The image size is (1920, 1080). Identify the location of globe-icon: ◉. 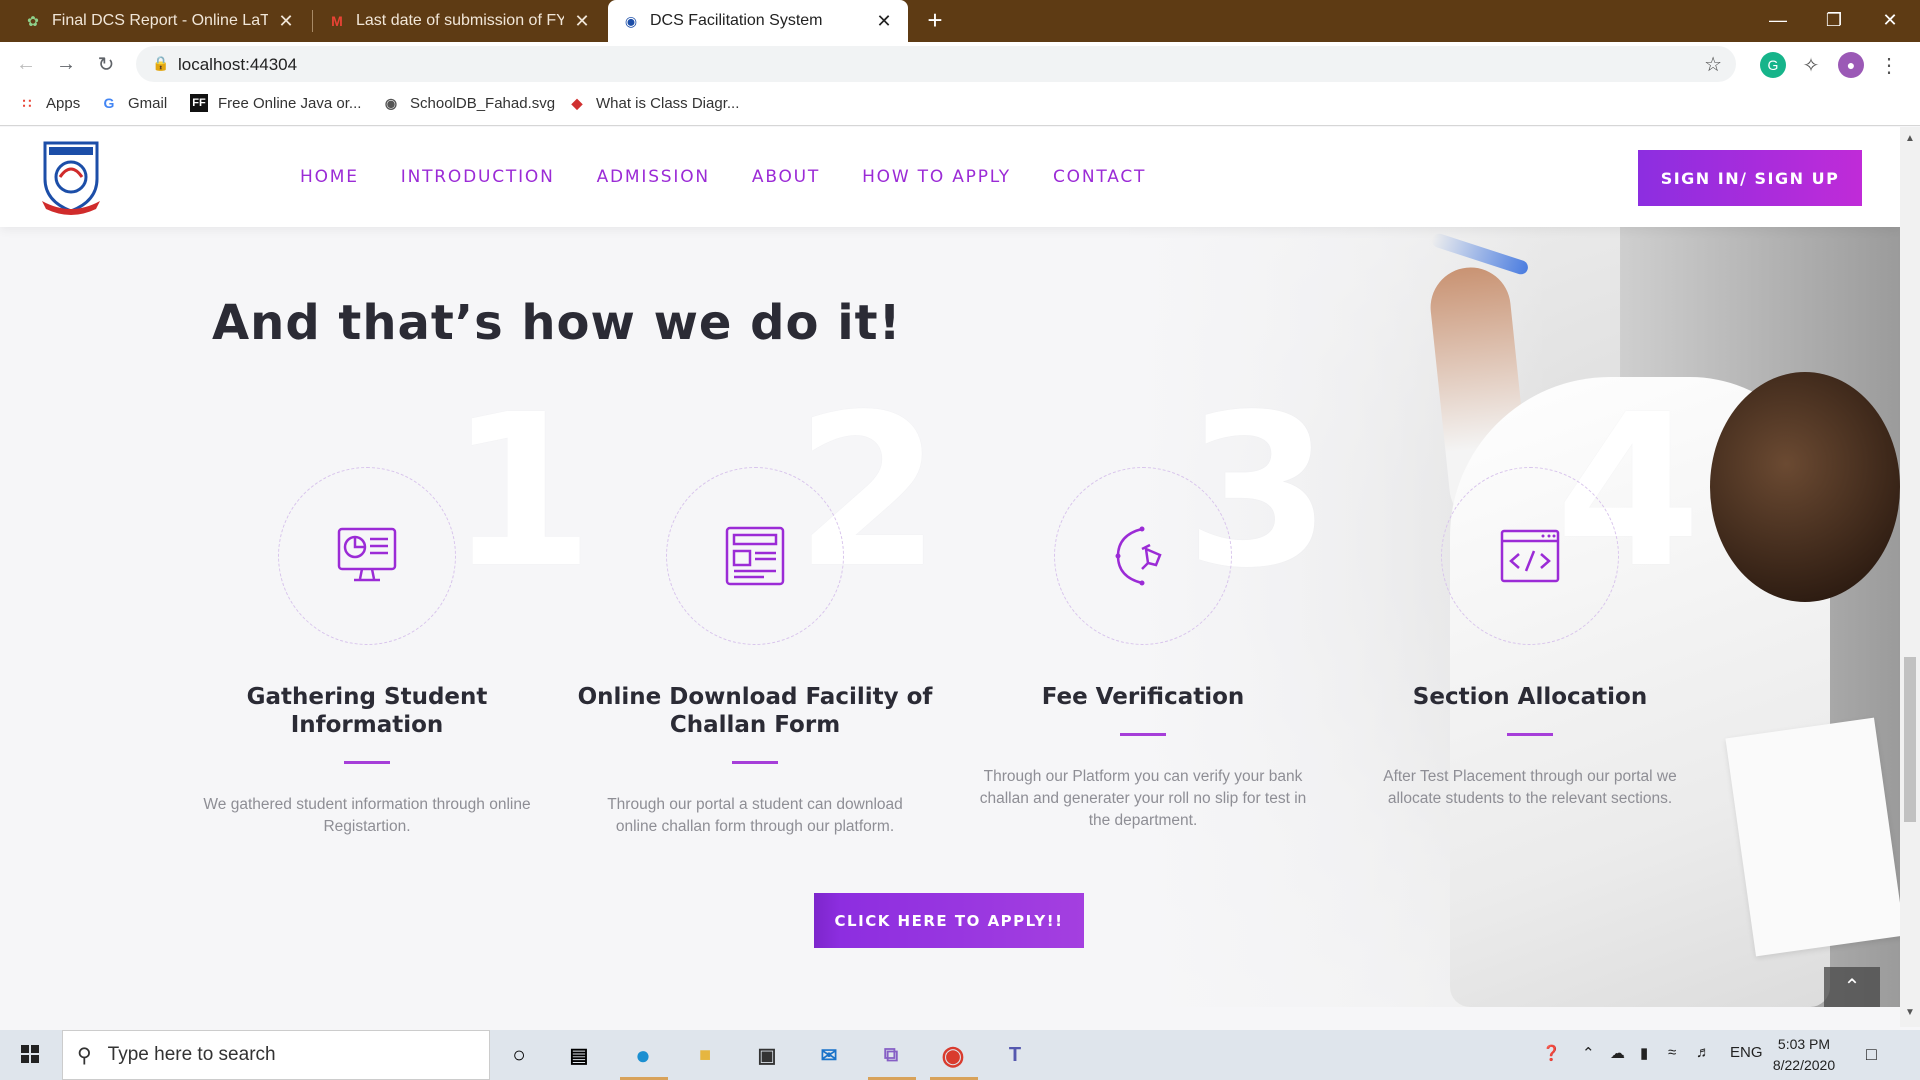
(391, 102).